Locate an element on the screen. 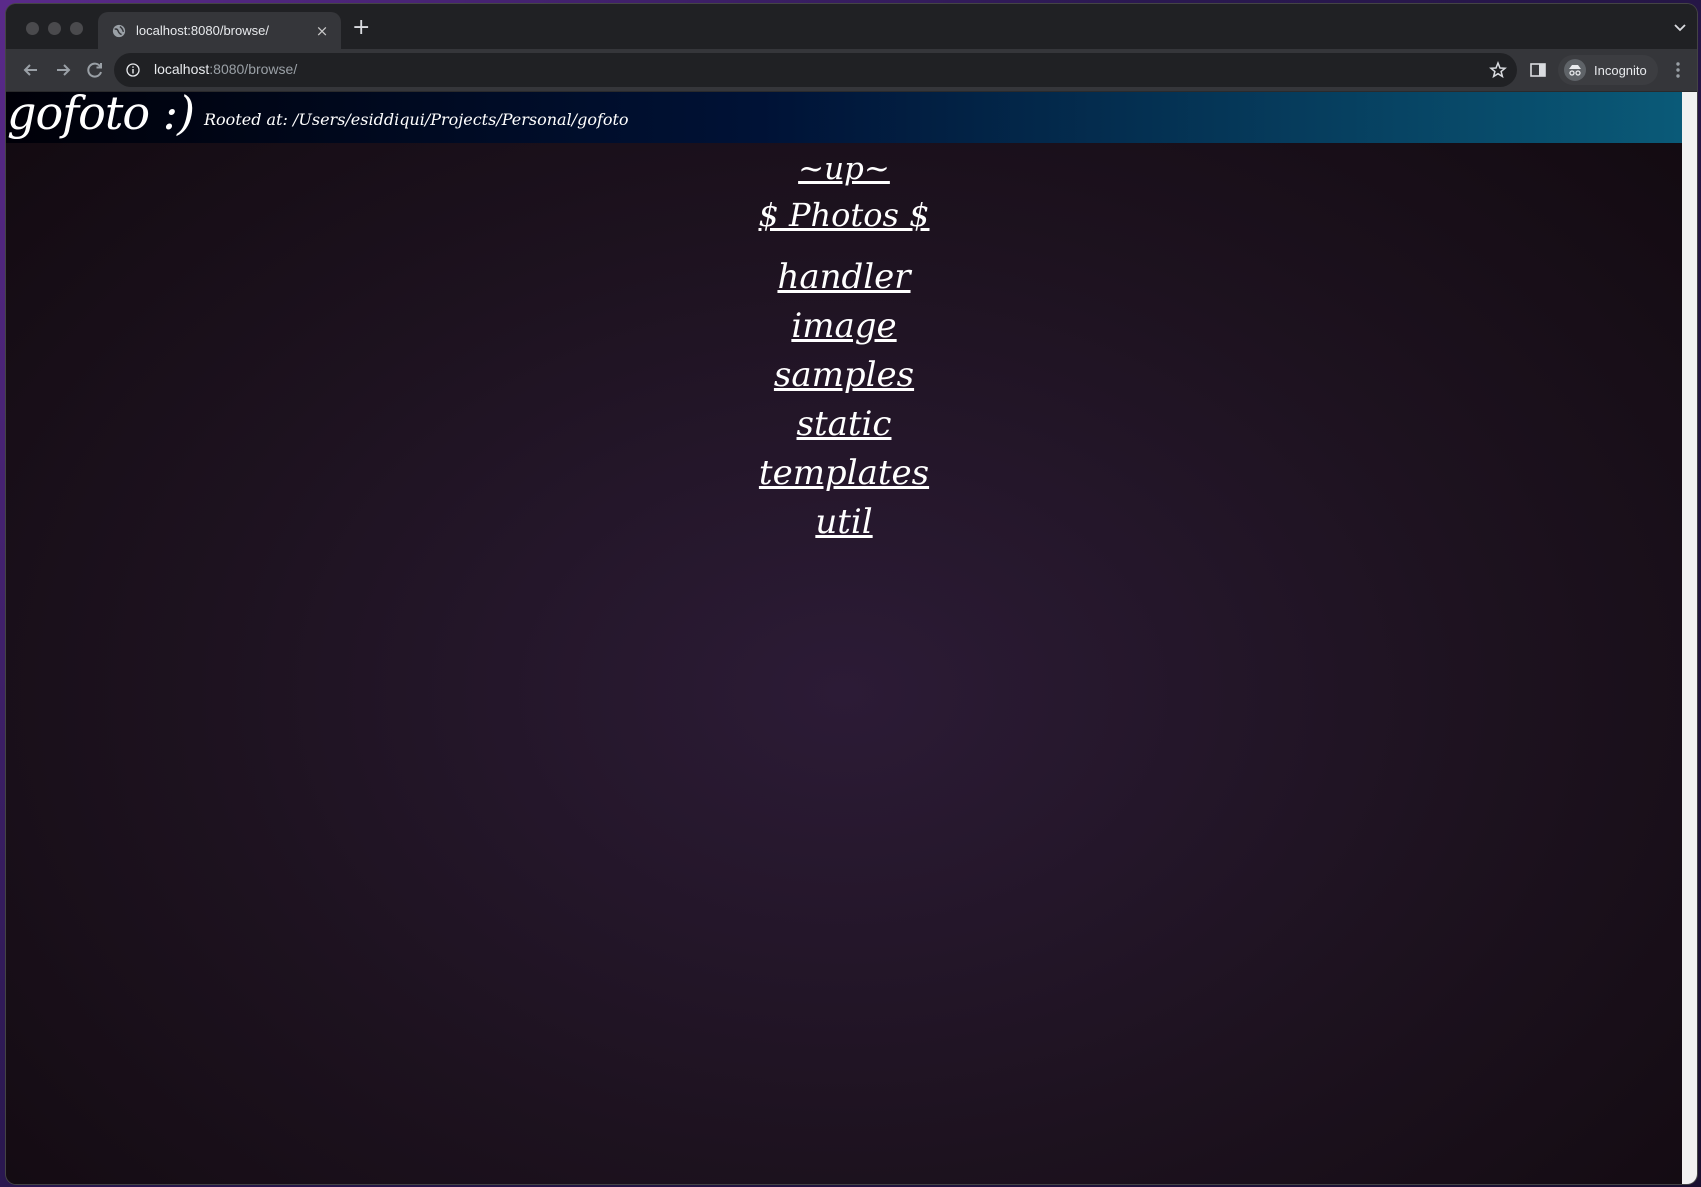 The width and height of the screenshot is (1701, 1187). reload-icon is located at coordinates (95, 70).